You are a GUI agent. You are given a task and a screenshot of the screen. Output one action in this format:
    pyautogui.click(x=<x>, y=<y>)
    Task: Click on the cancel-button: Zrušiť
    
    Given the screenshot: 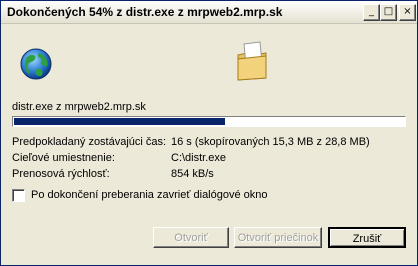 What is the action you would take?
    pyautogui.click(x=367, y=237)
    